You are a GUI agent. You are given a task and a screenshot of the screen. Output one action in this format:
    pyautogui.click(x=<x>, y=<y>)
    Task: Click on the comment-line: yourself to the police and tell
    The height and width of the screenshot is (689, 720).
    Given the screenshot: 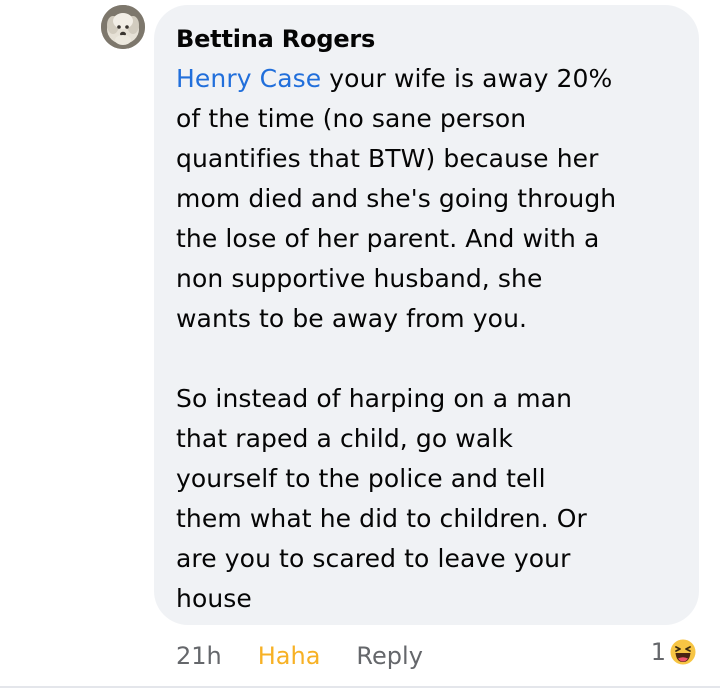 What is the action you would take?
    pyautogui.click(x=361, y=478)
    